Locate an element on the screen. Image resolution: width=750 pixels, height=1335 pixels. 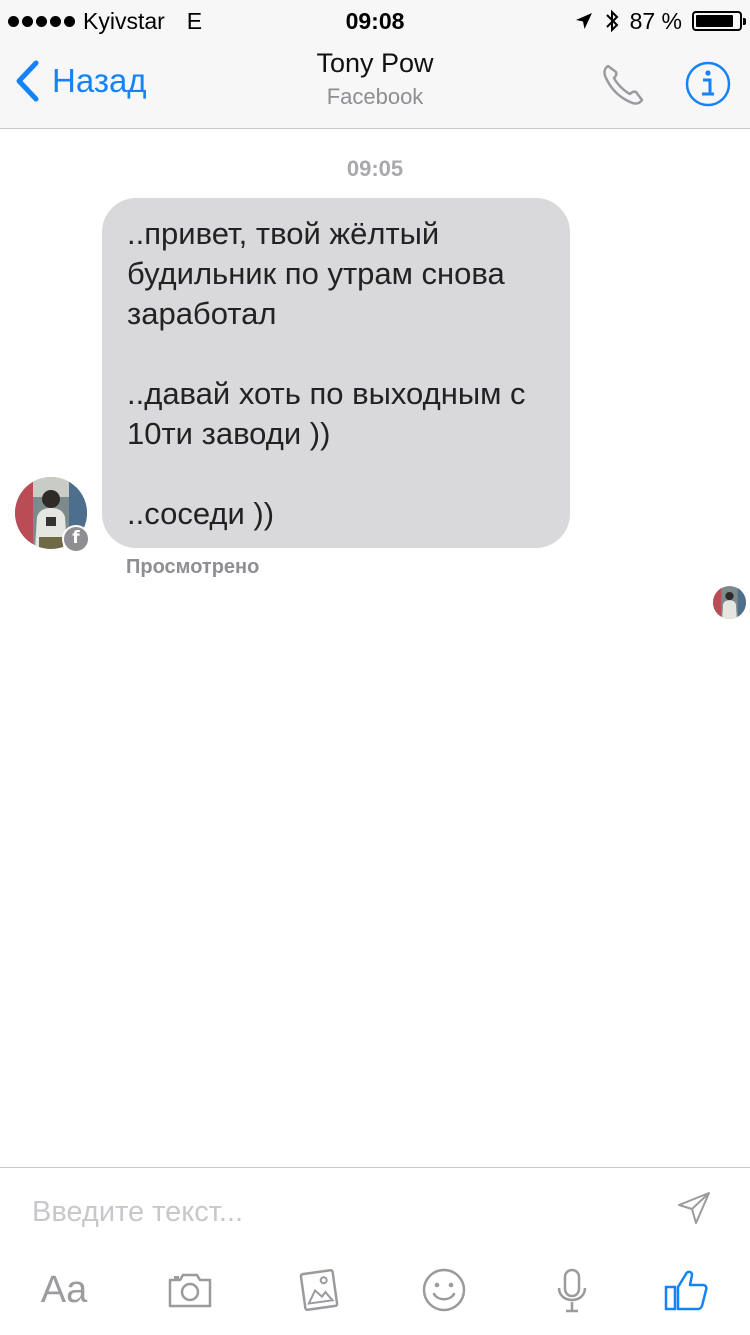
read-receipt-avatar is located at coordinates (729, 602).